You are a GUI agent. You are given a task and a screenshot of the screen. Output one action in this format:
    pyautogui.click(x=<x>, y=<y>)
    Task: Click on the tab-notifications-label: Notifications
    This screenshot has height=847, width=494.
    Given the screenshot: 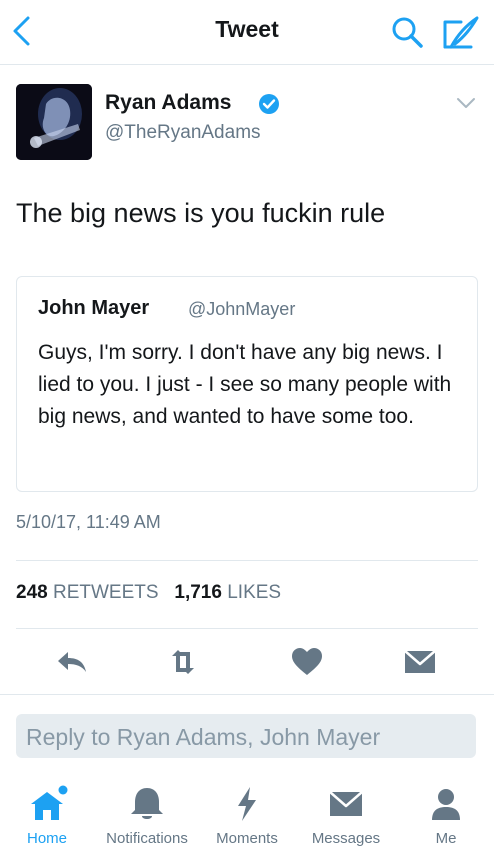 What is the action you would take?
    pyautogui.click(x=147, y=838)
    